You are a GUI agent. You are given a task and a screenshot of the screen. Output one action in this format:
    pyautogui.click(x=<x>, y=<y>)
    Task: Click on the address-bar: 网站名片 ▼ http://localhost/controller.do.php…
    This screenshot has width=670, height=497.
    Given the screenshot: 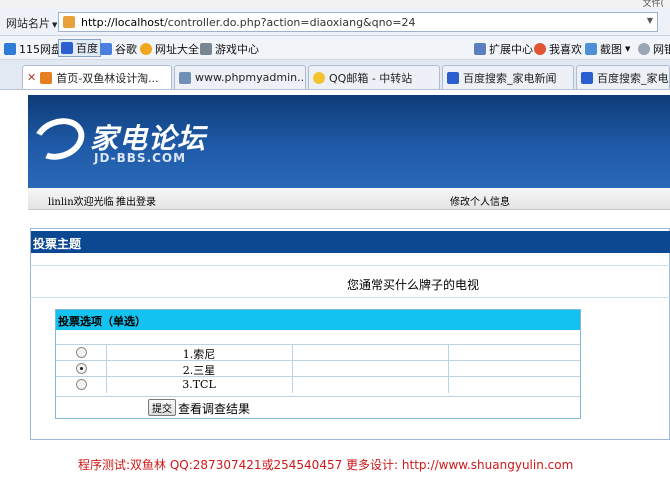 What is the action you would take?
    pyautogui.click(x=335, y=22)
    